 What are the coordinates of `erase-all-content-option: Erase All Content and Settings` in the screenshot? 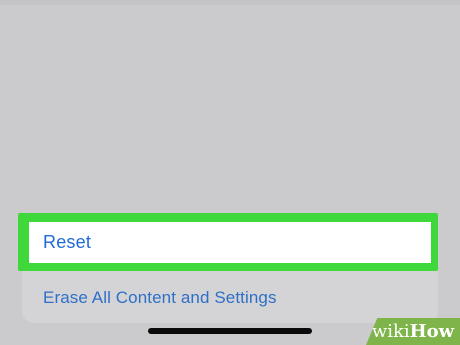 It's located at (230, 298).